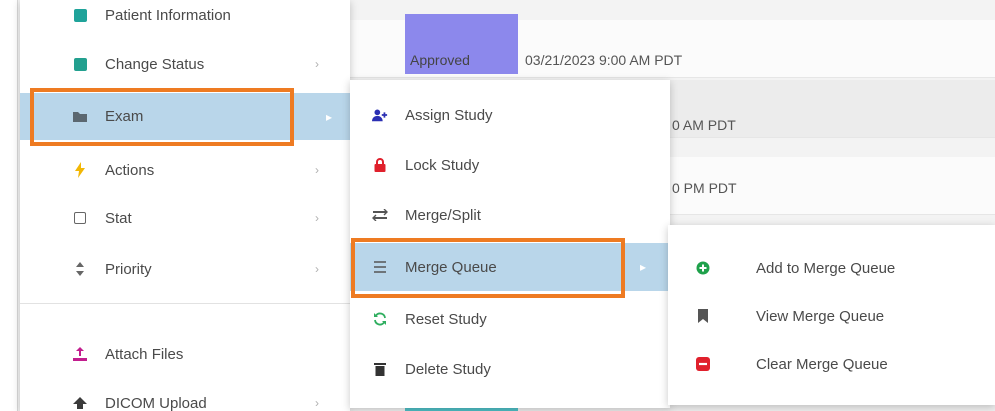 The width and height of the screenshot is (995, 411). Describe the element at coordinates (9, 205) in the screenshot. I see `left-edge` at that location.